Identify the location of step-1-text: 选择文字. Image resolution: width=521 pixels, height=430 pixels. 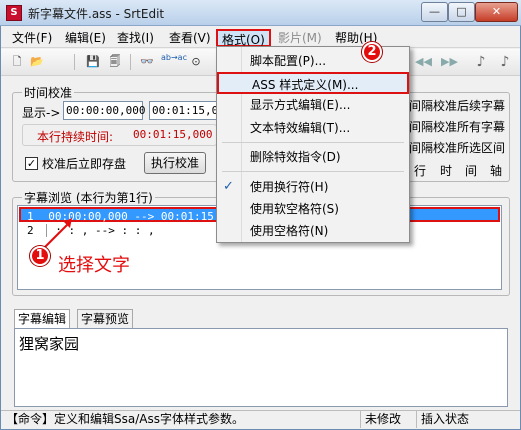
(94, 265).